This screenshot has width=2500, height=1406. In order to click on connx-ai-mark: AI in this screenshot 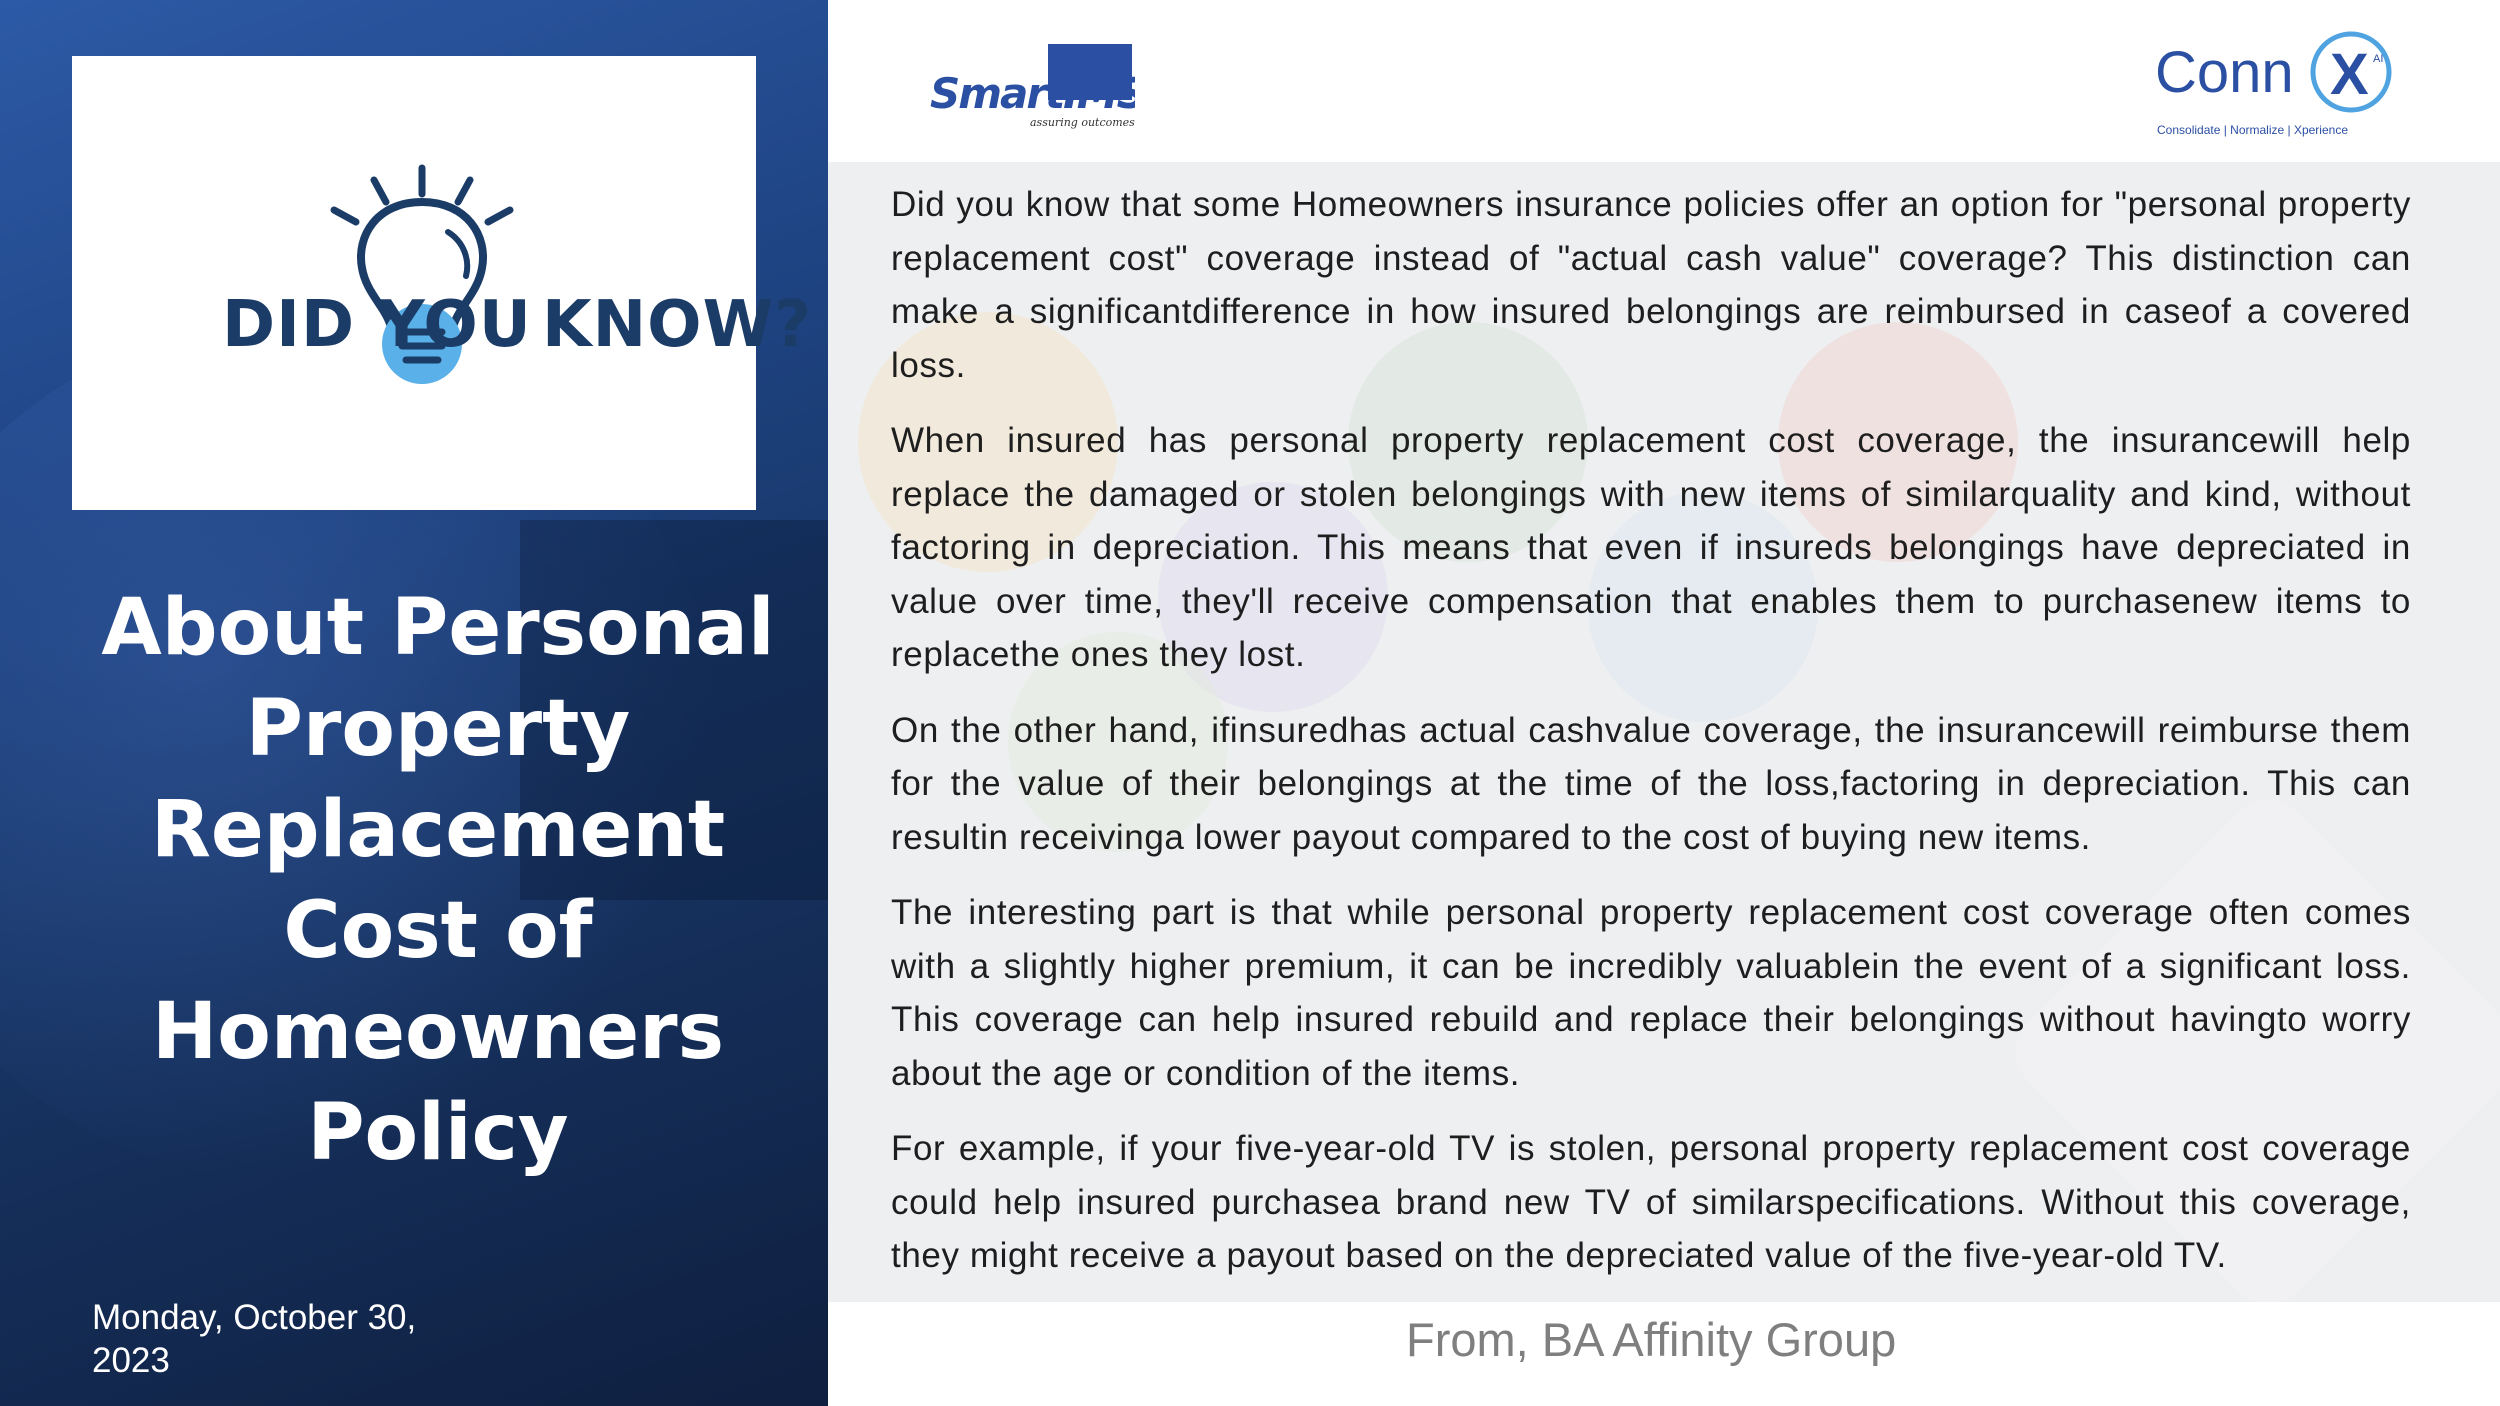, I will do `click(2378, 59)`.